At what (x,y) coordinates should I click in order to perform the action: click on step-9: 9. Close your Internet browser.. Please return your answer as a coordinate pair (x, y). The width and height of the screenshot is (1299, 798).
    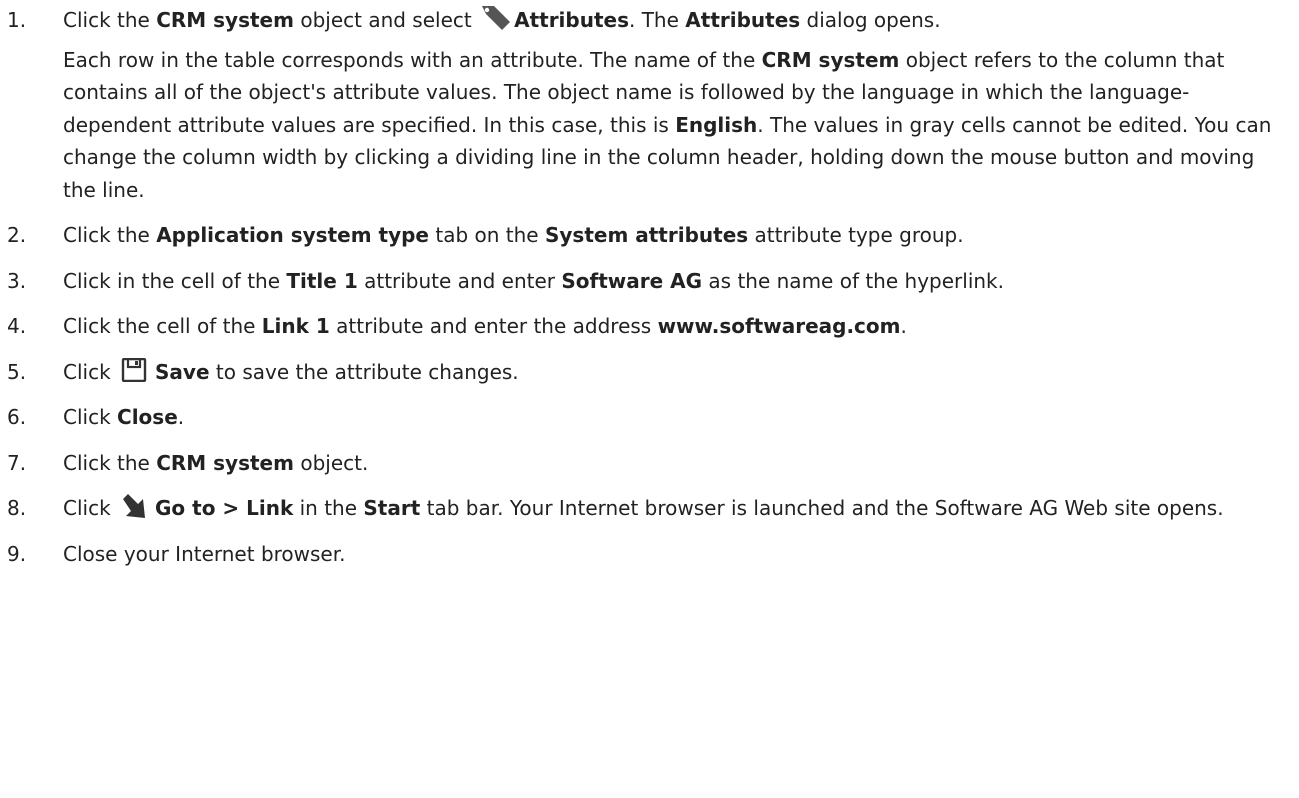
    Looking at the image, I should click on (649, 554).